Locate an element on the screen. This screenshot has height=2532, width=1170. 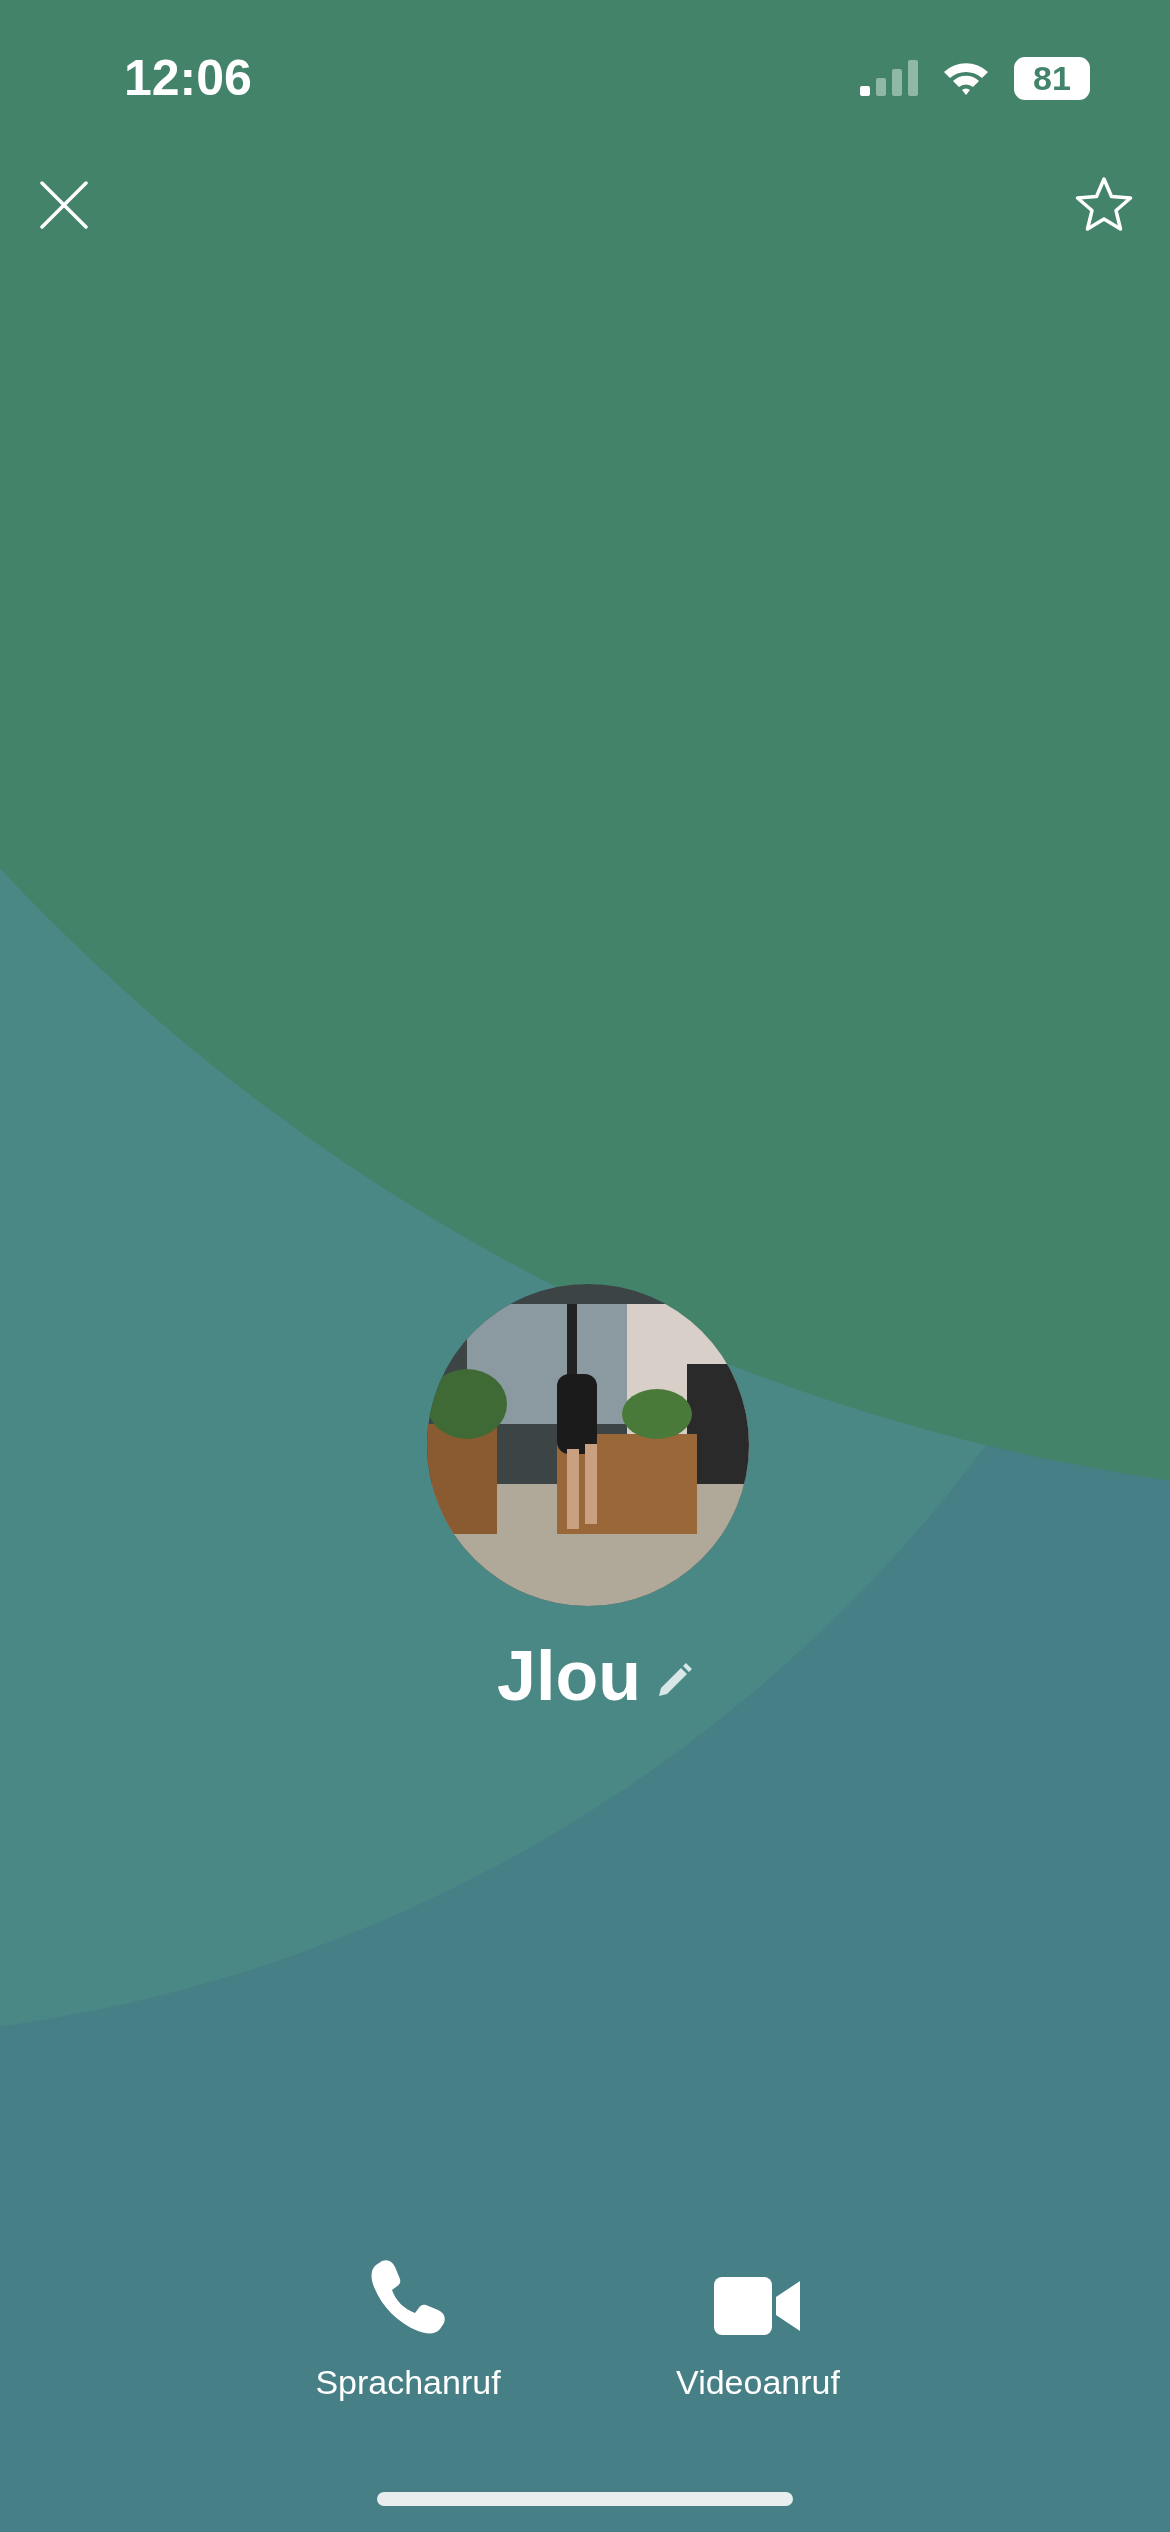
status-time: 12:06 is located at coordinates (188, 78).